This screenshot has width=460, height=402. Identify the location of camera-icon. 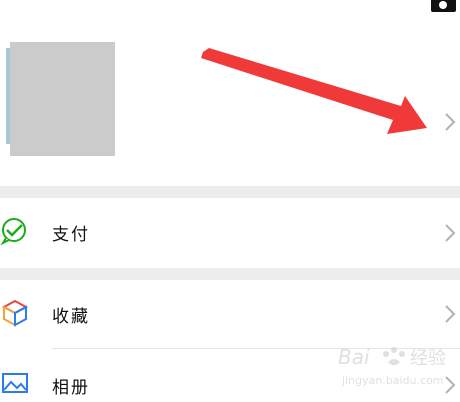
(443, 6).